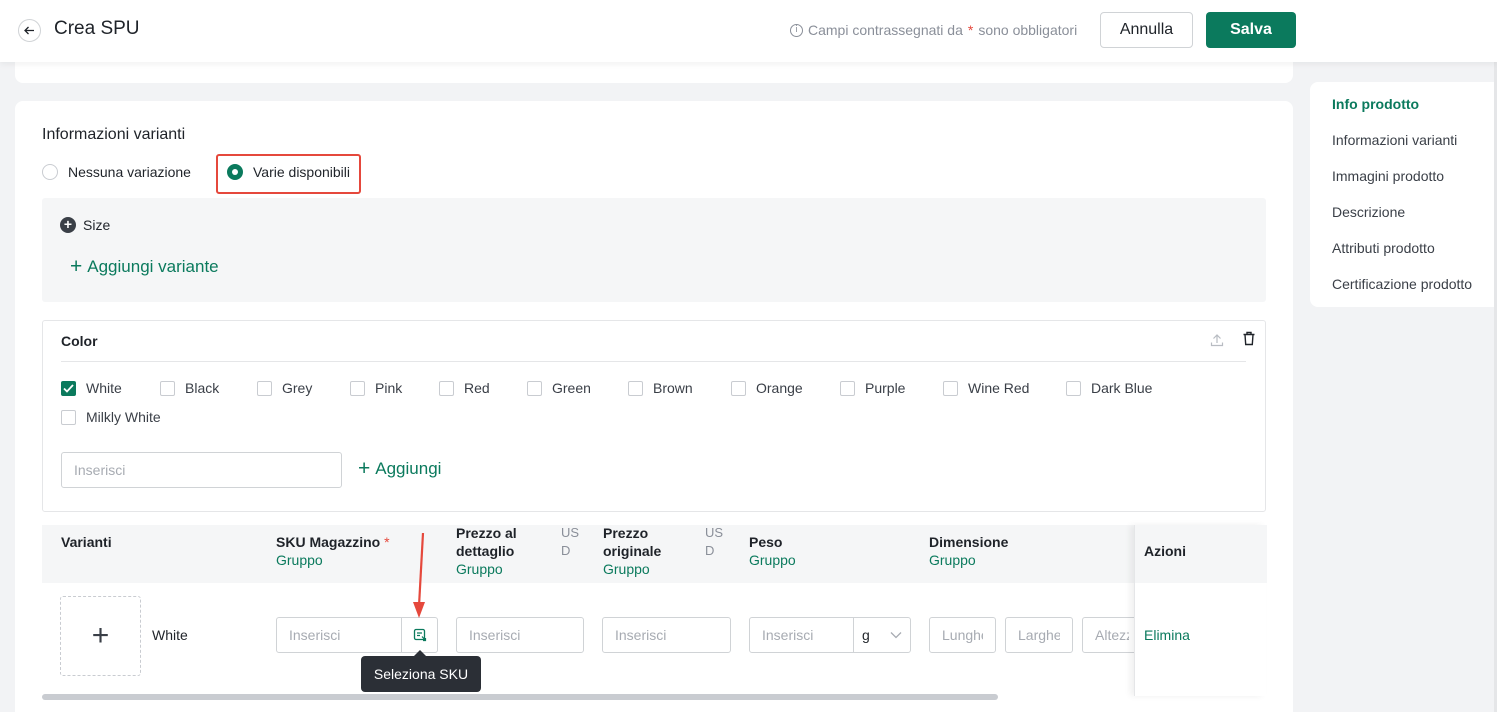 This screenshot has width=1497, height=712. What do you see at coordinates (1394, 140) in the screenshot?
I see `side-nav-item: Informazioni varianti` at bounding box center [1394, 140].